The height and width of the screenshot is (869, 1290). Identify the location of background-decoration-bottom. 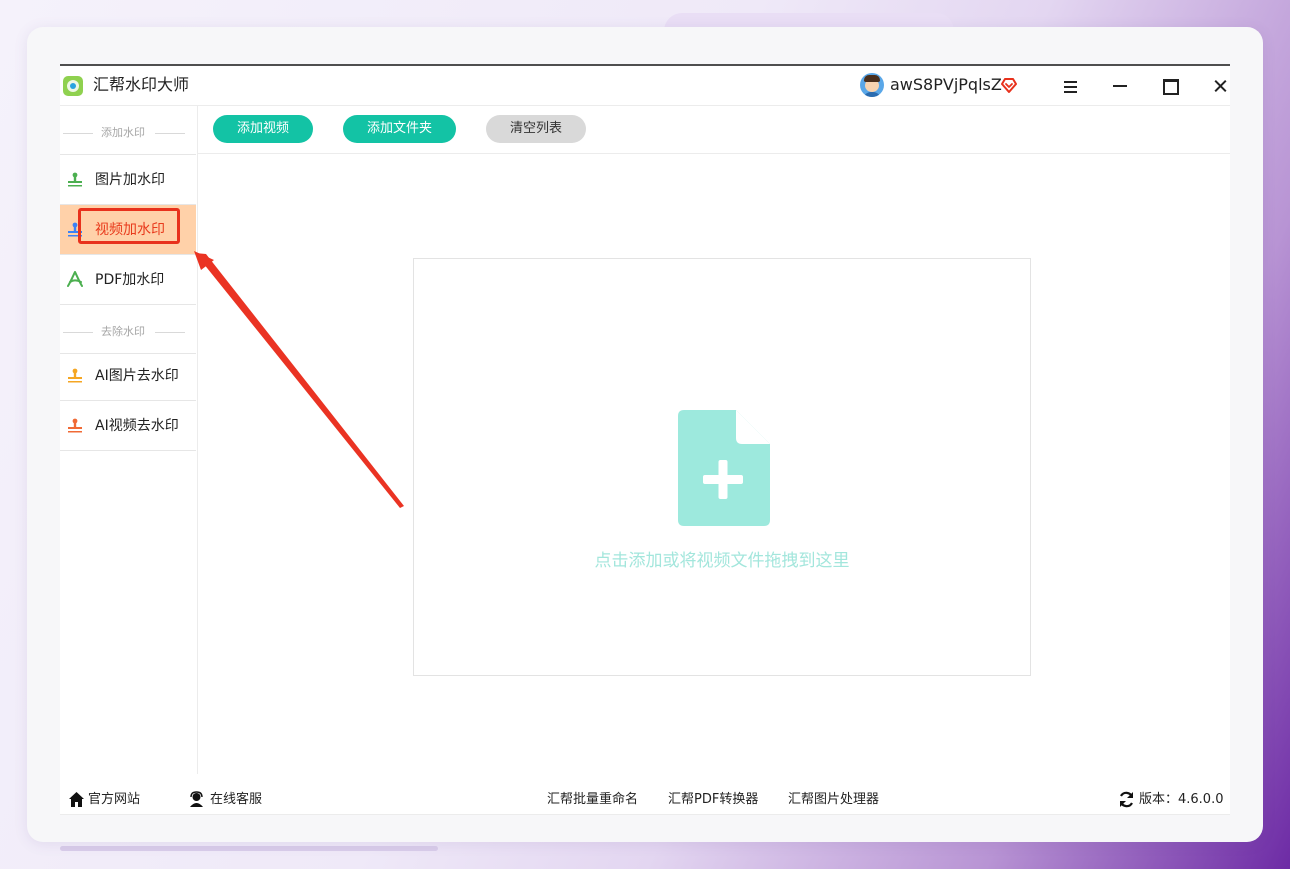
(249, 848).